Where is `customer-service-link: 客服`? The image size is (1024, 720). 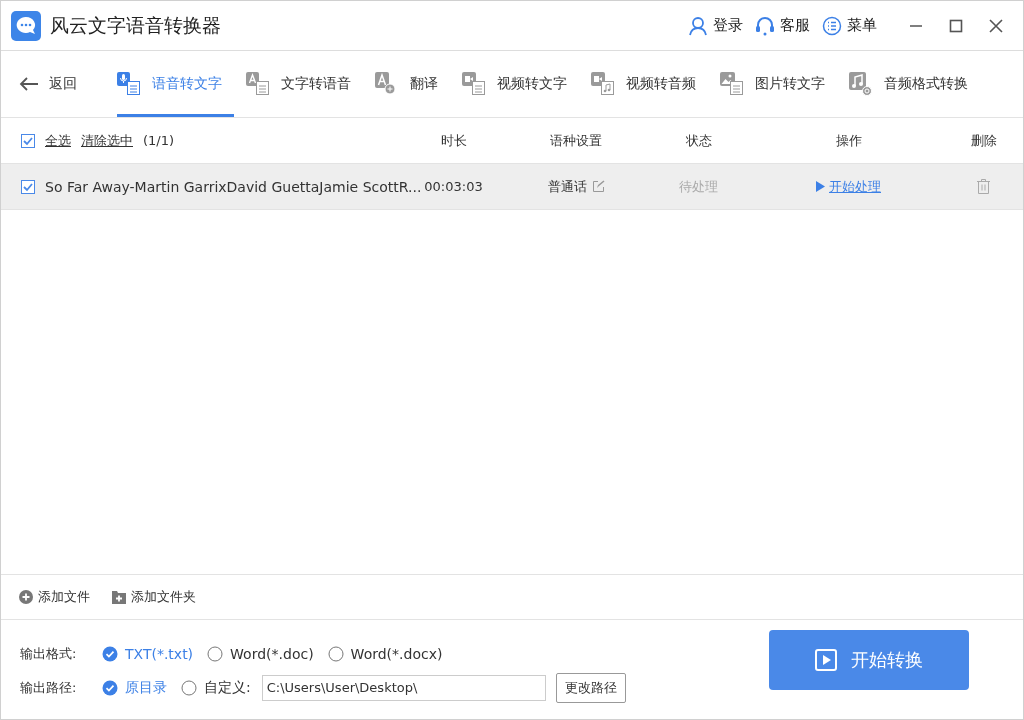
customer-service-link: 客服 is located at coordinates (795, 25).